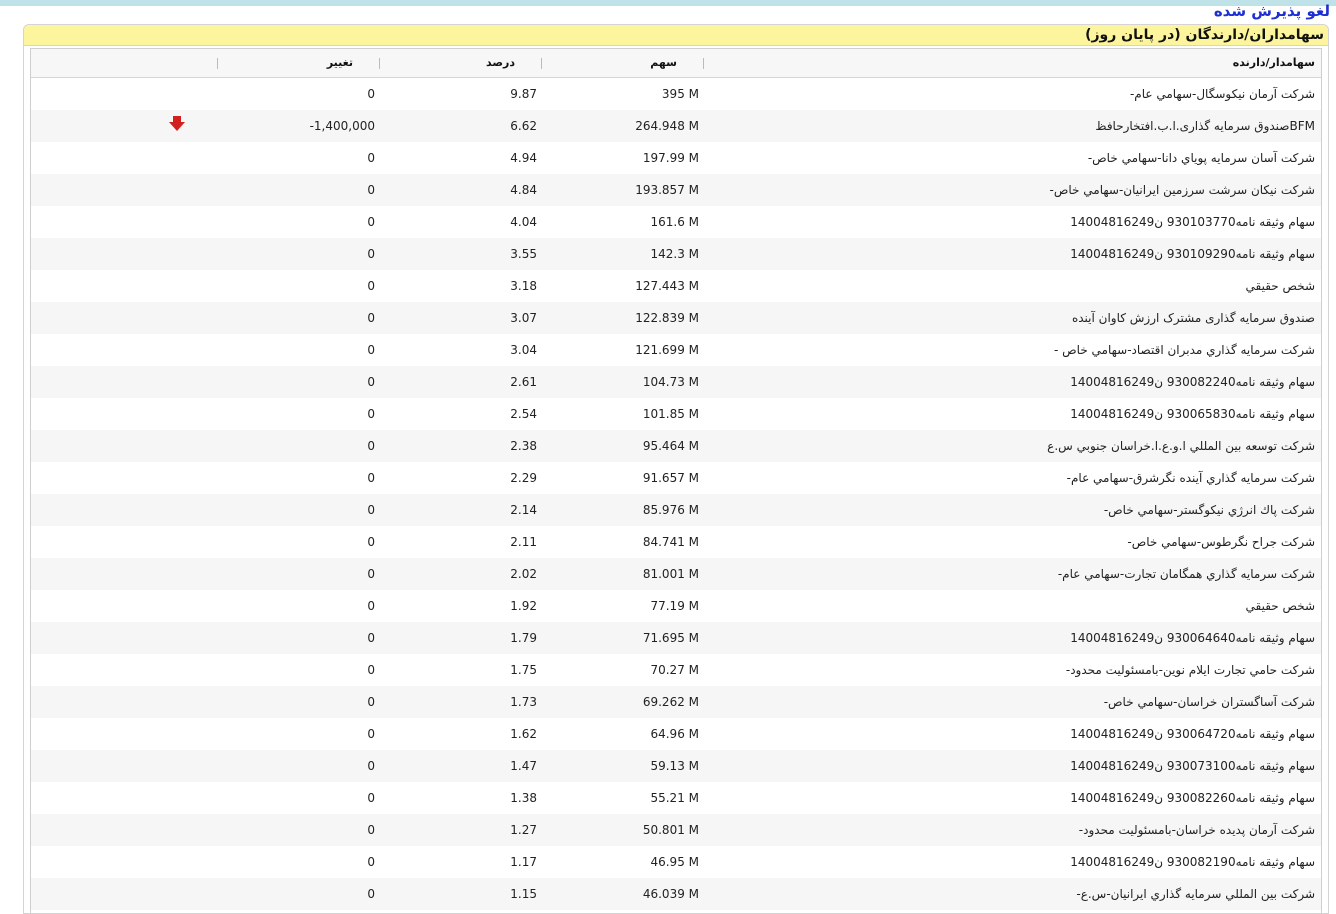 This screenshot has width=1336, height=914. What do you see at coordinates (523, 766) in the screenshot?
I see `share-percent: 1.47` at bounding box center [523, 766].